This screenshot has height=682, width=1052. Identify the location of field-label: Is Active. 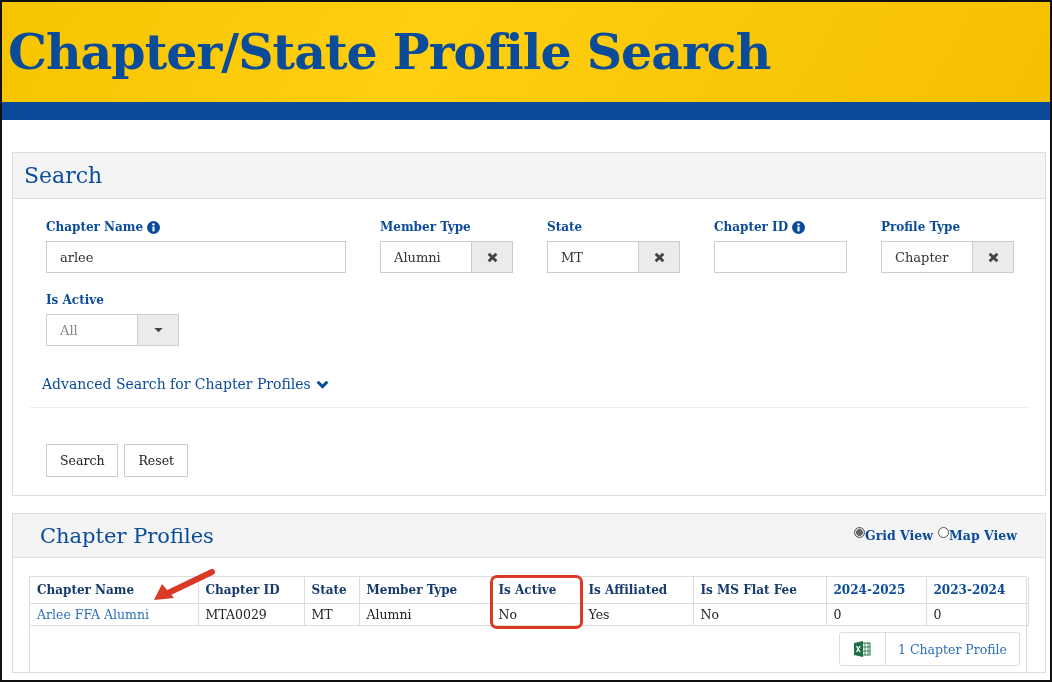
(75, 300).